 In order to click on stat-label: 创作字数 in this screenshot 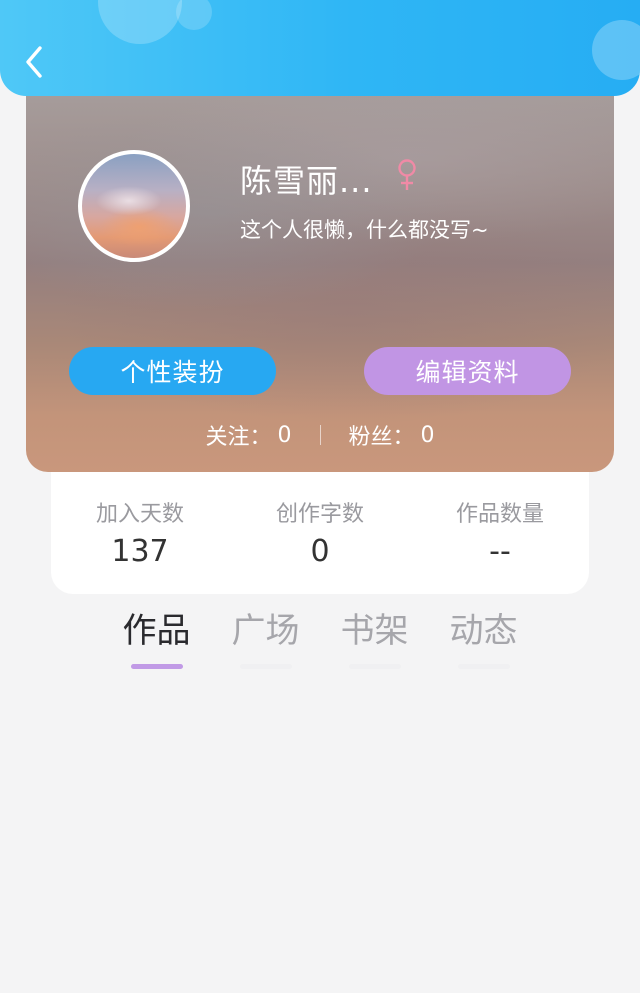, I will do `click(319, 514)`.